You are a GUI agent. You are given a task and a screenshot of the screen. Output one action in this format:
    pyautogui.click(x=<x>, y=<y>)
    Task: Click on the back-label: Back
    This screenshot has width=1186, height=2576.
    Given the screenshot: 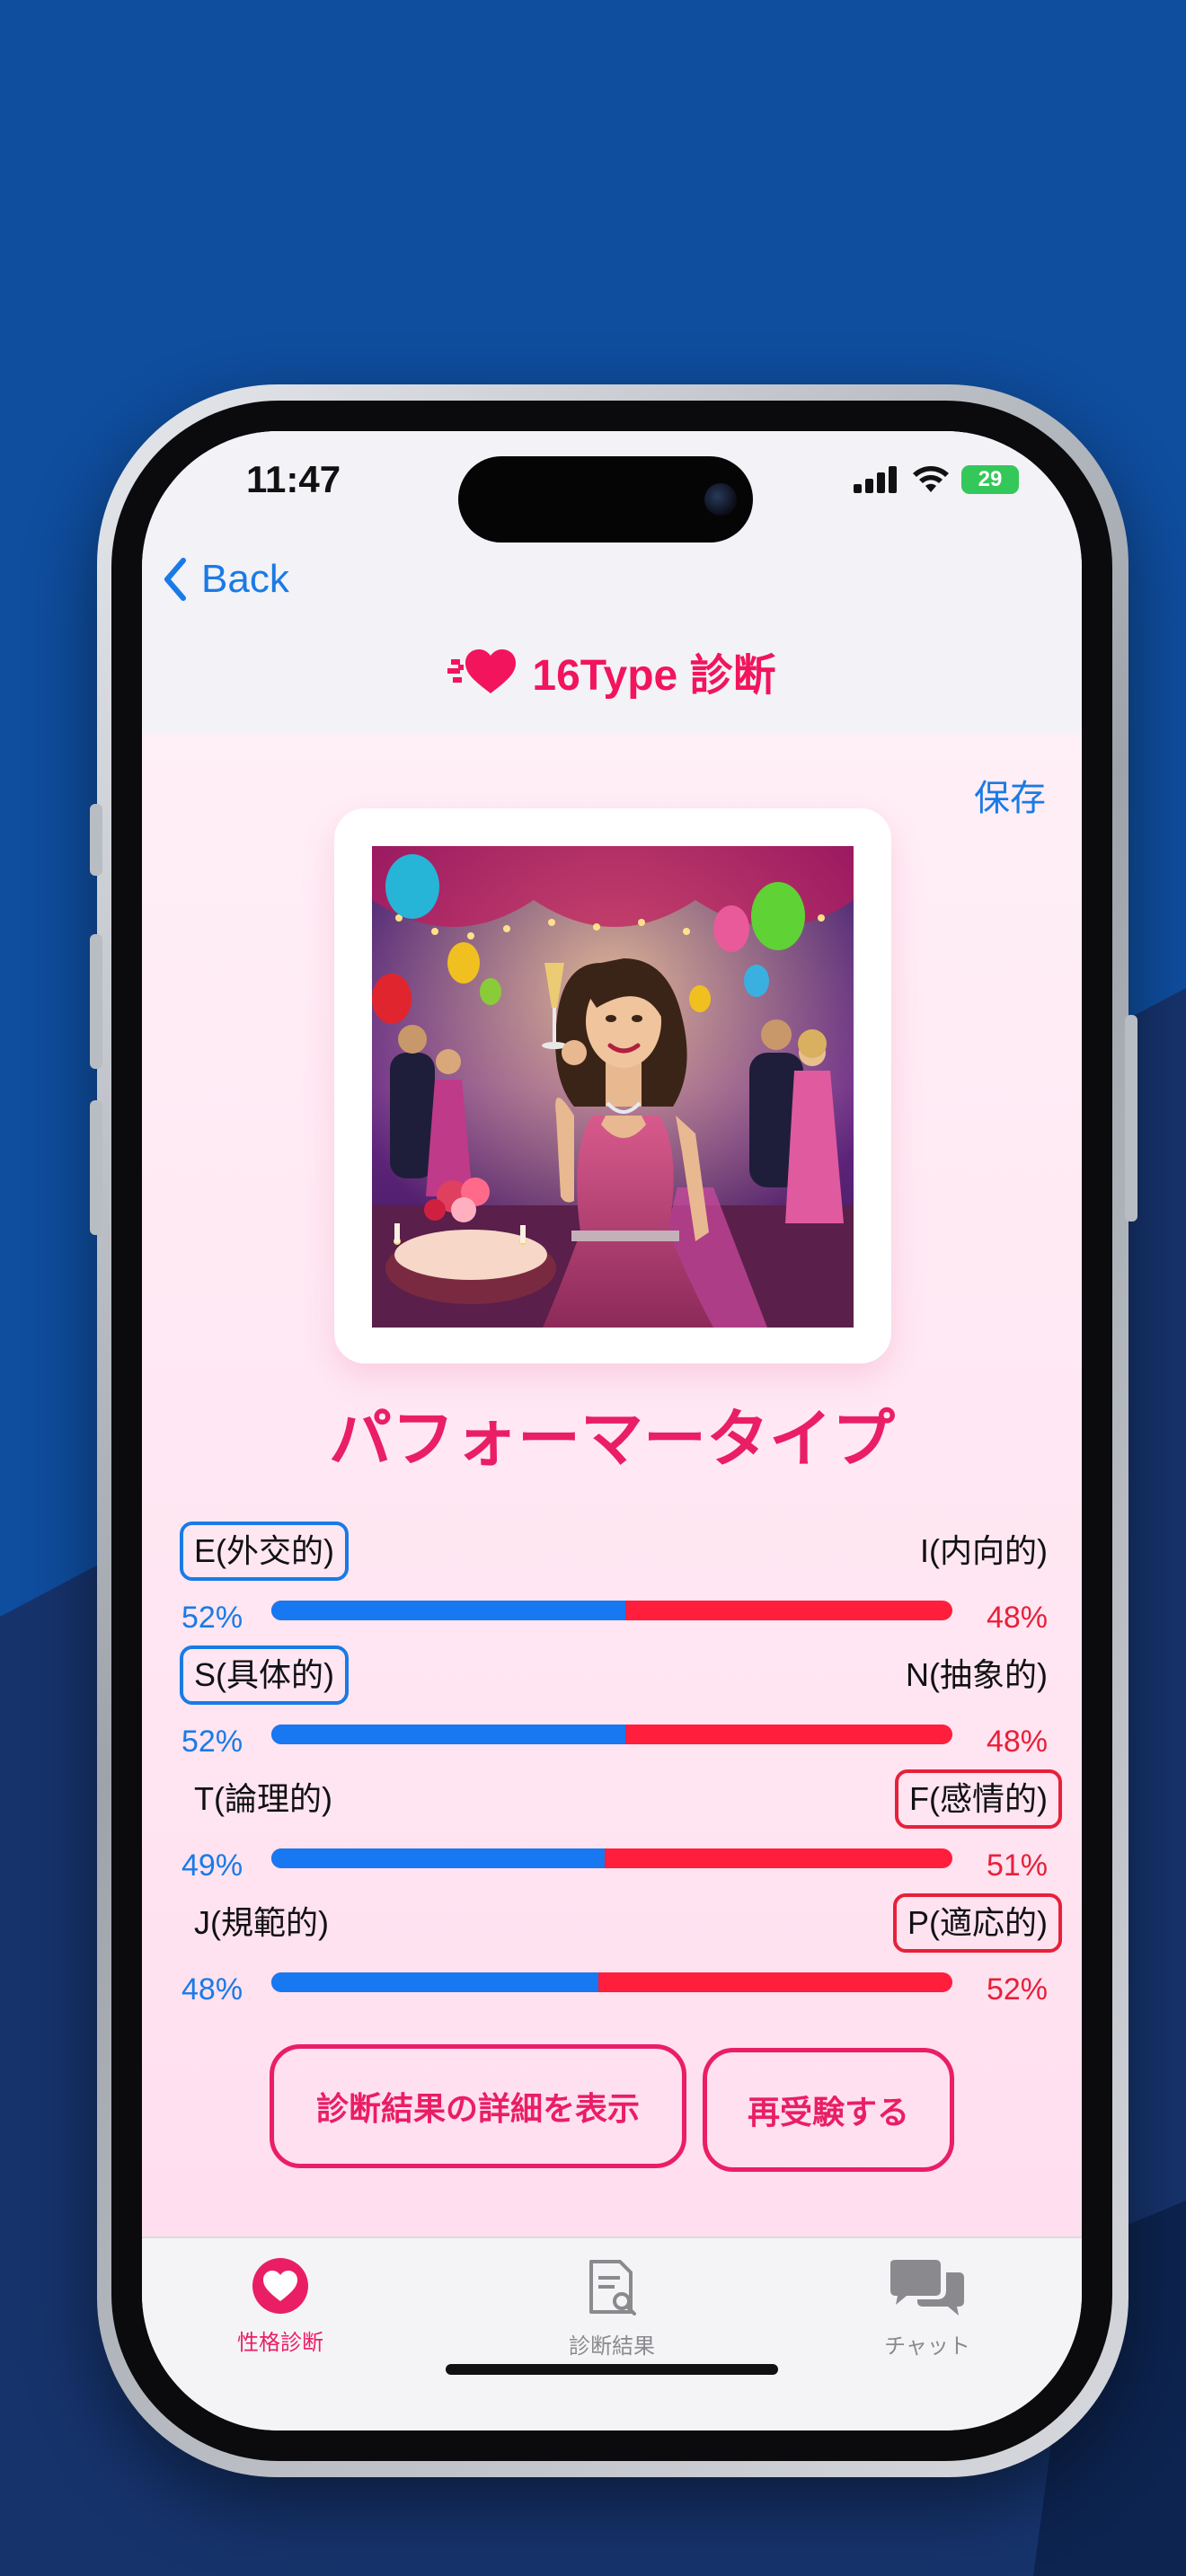 What is the action you would take?
    pyautogui.click(x=245, y=579)
    